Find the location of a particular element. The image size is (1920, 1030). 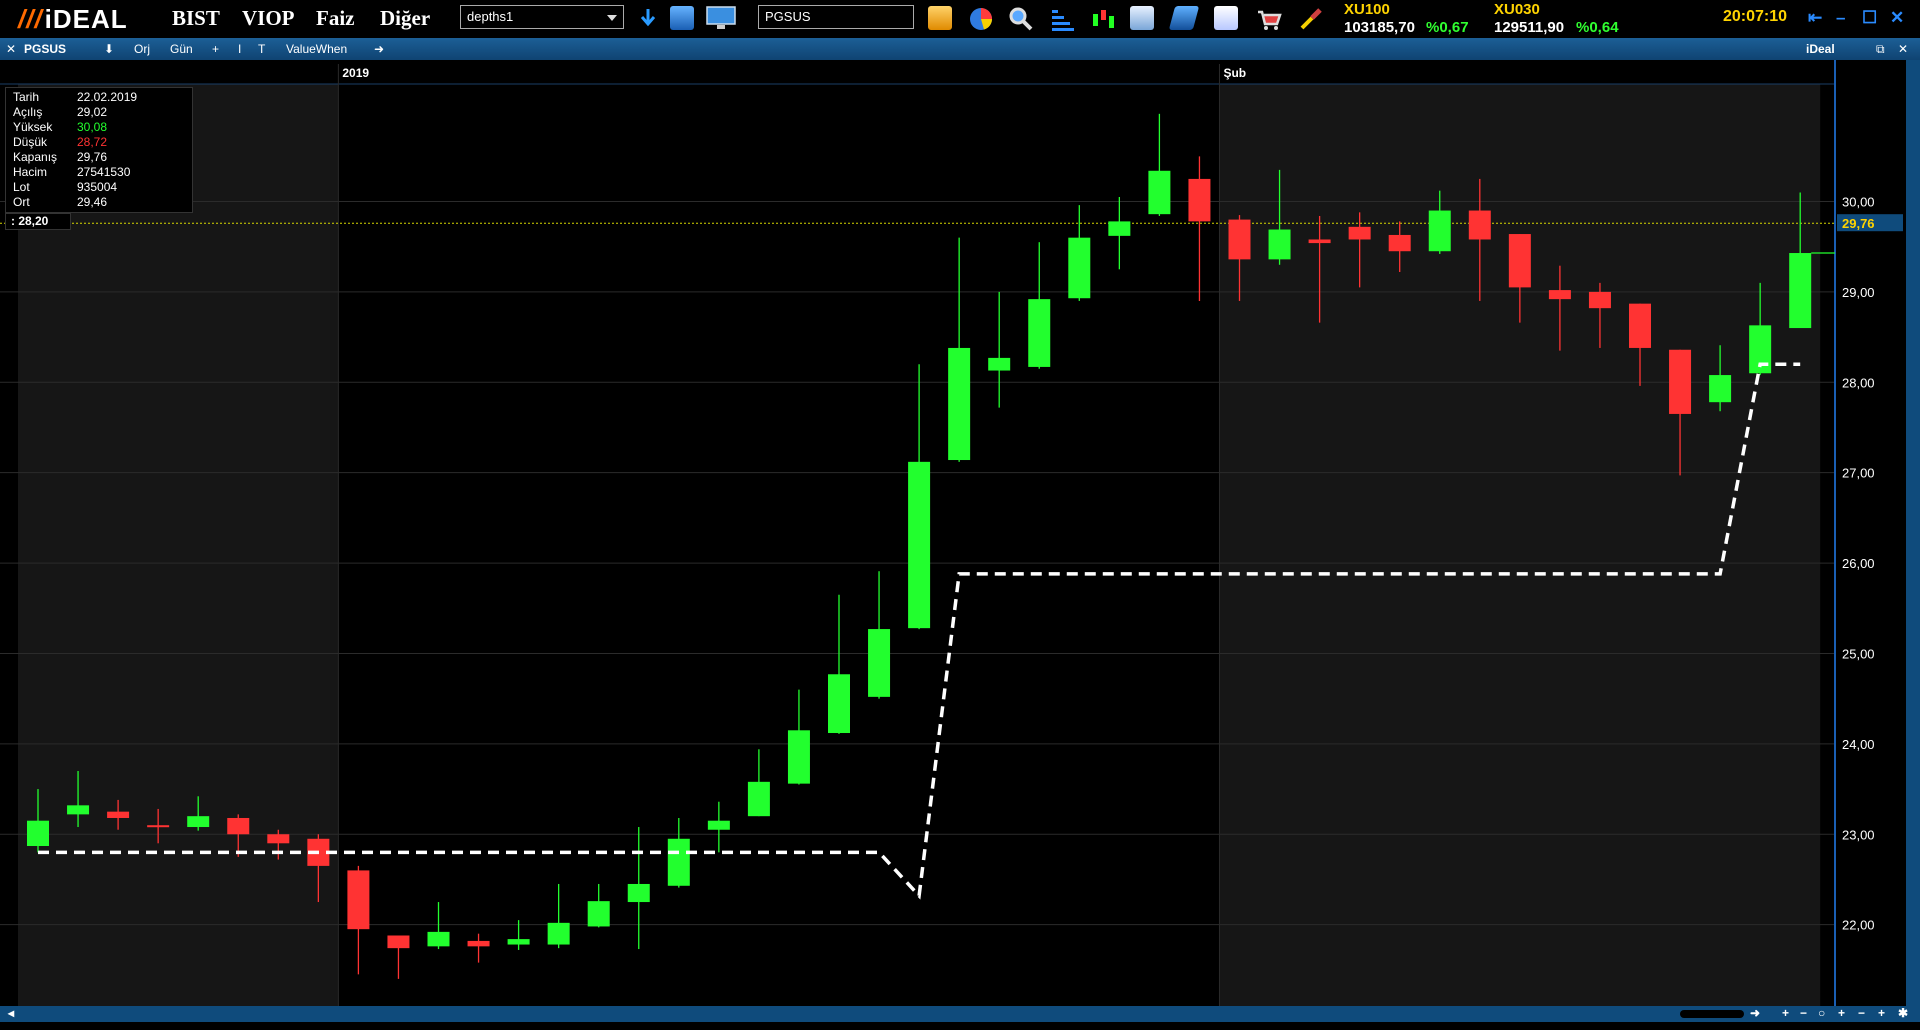

app-logo: ///iDEAL is located at coordinates (73, 19).